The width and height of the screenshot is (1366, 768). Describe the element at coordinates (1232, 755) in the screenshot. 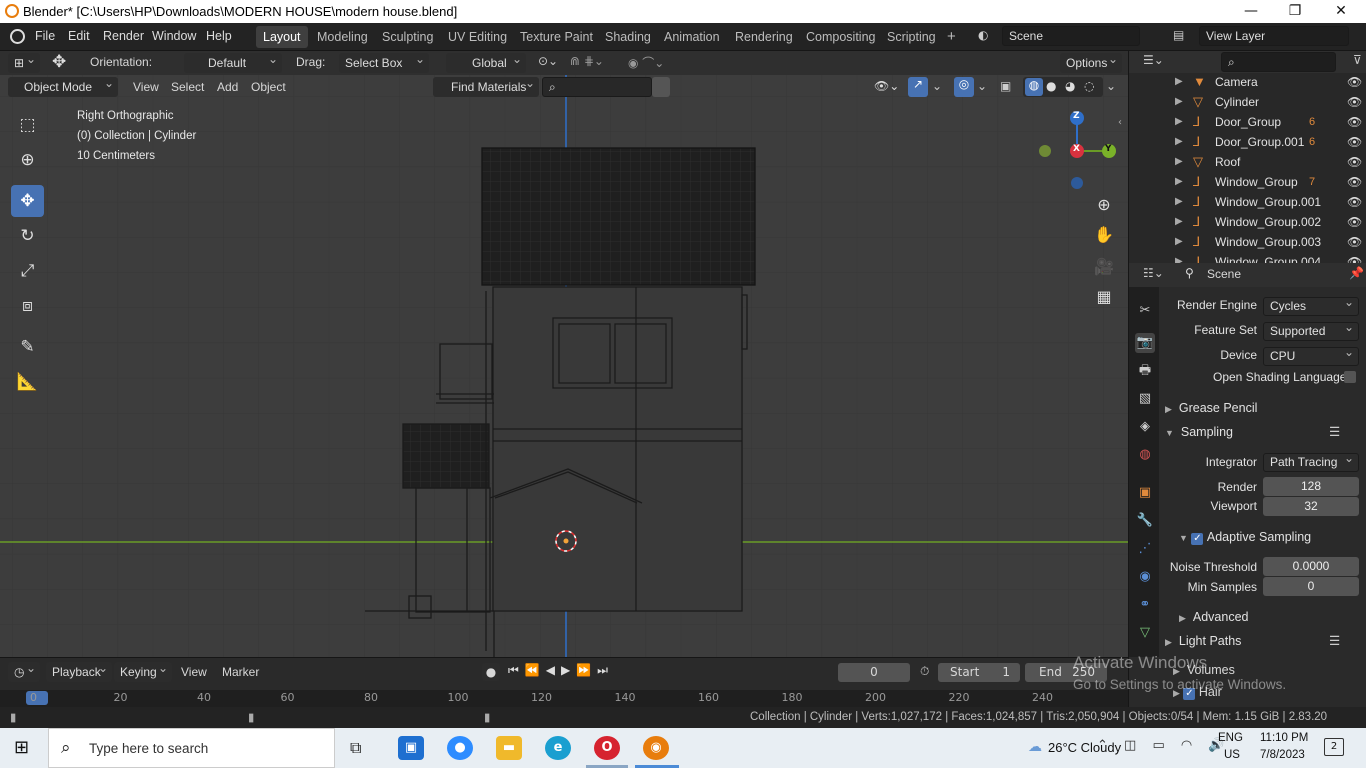

I see `language-line2: US` at that location.